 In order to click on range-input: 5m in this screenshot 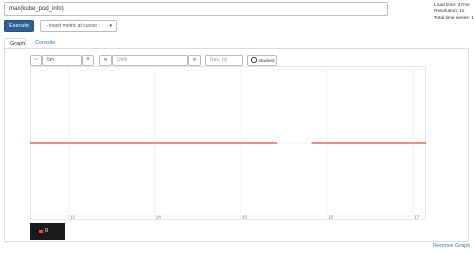, I will do `click(62, 60)`.